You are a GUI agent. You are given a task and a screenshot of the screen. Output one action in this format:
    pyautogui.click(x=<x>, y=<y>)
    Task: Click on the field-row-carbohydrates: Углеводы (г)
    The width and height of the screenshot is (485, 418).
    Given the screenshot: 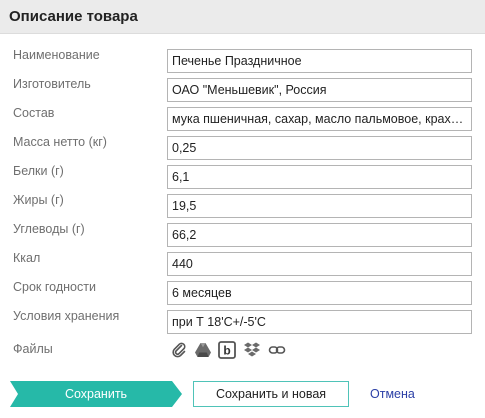 What is the action you would take?
    pyautogui.click(x=242, y=235)
    